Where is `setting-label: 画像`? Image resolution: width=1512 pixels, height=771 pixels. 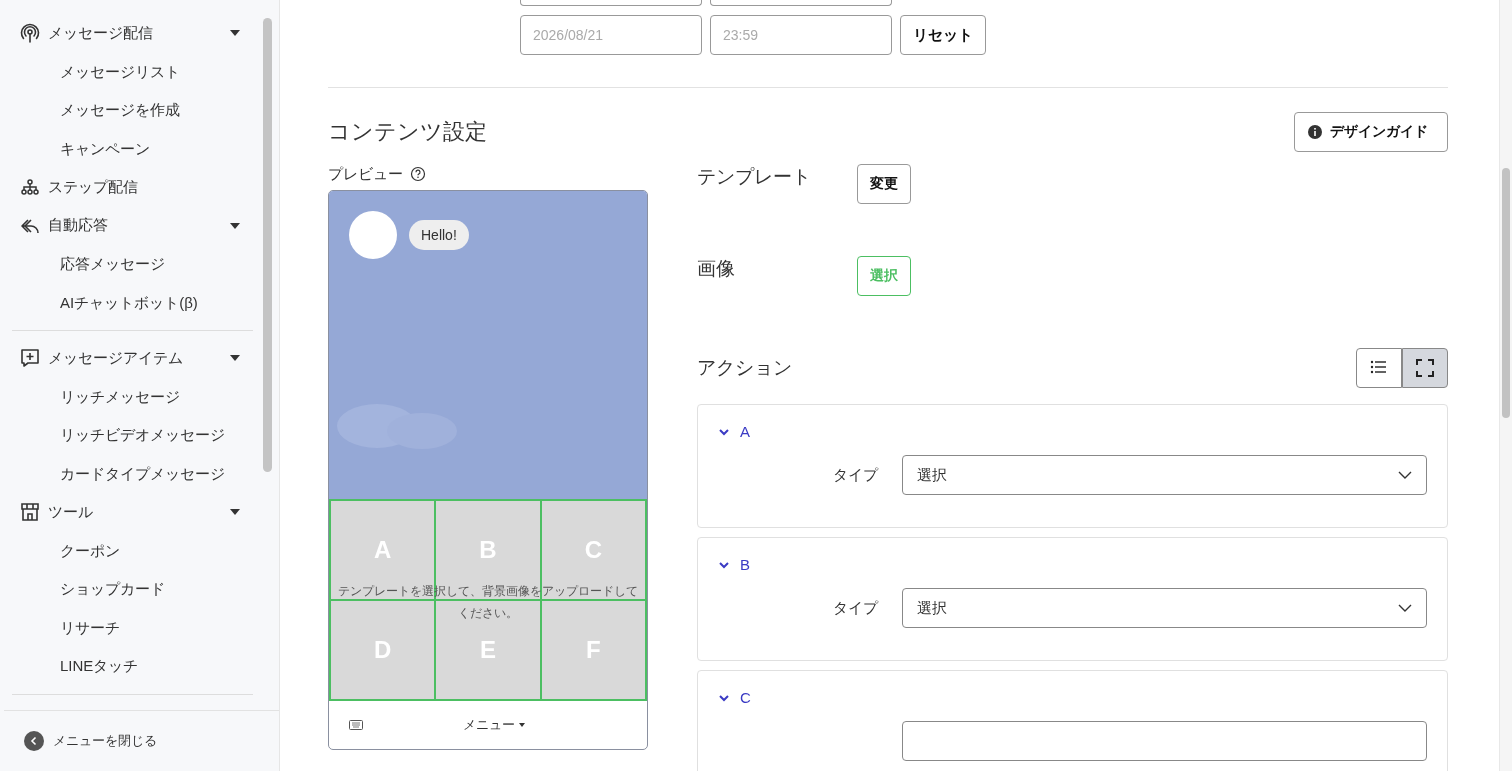
setting-label: 画像 is located at coordinates (716, 269).